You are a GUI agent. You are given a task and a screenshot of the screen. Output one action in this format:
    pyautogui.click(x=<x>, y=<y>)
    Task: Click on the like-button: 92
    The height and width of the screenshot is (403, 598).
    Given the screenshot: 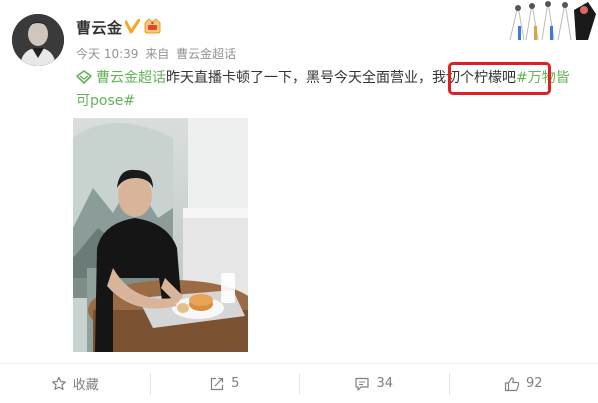 What is the action you would take?
    pyautogui.click(x=523, y=383)
    